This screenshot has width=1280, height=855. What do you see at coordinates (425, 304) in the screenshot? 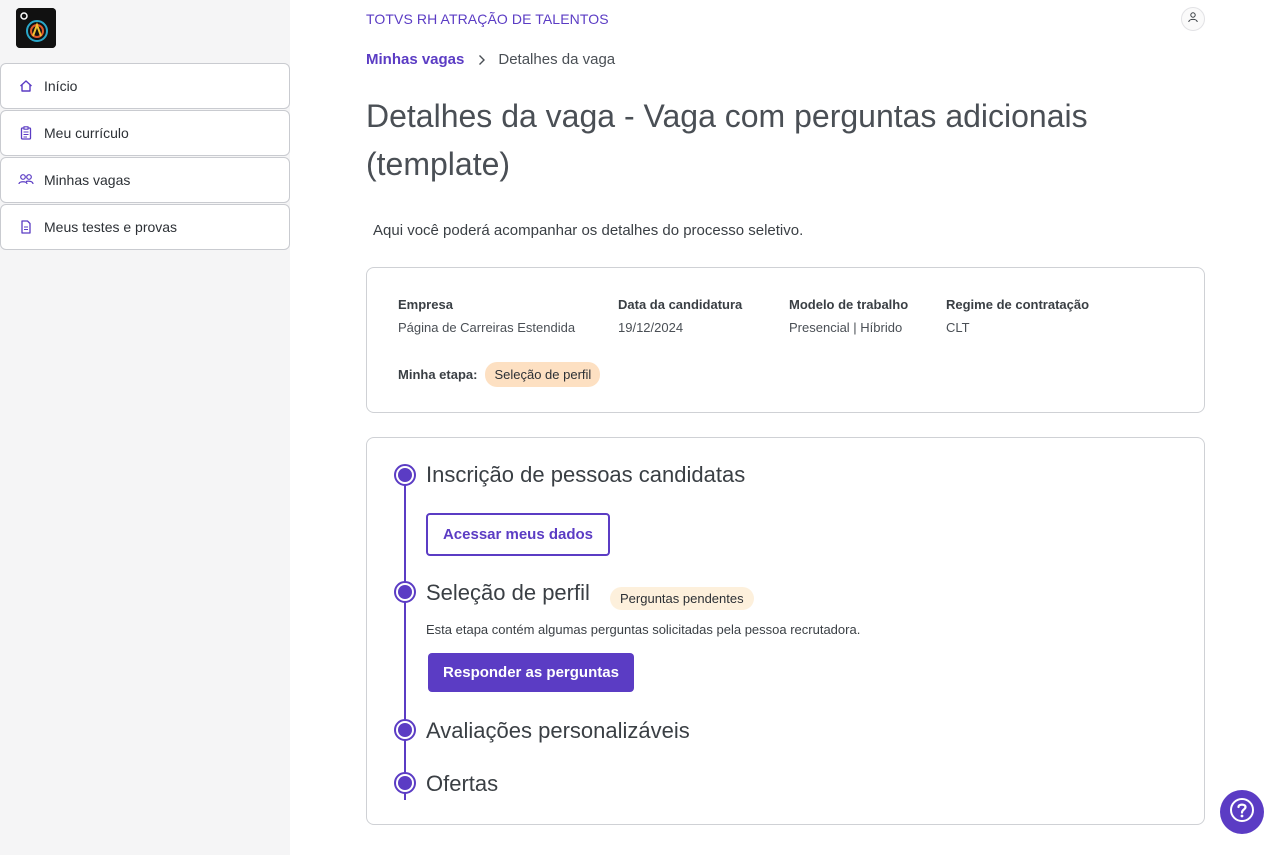
I see `info-label: Empresa` at bounding box center [425, 304].